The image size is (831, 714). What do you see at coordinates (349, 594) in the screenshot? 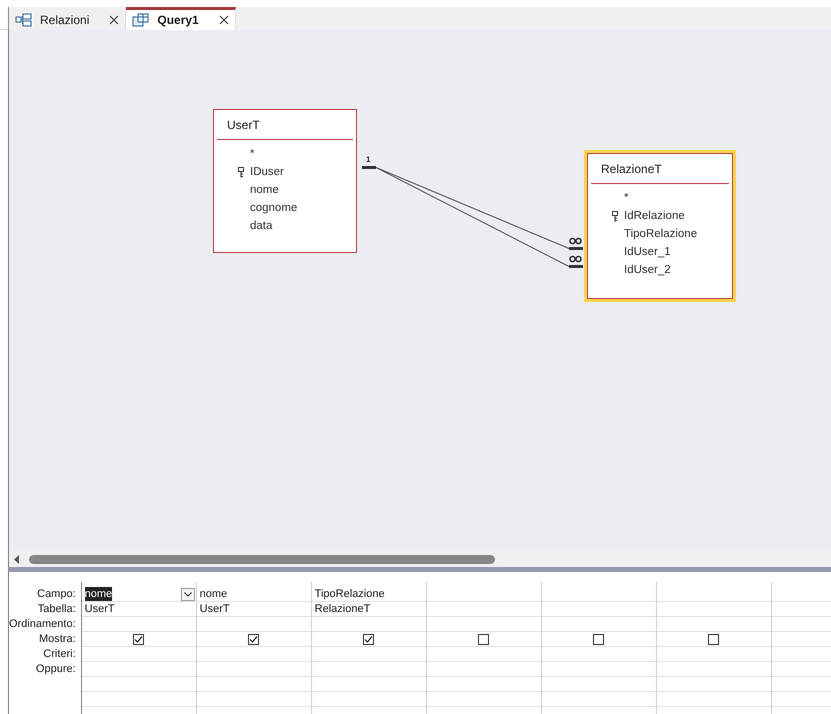
I see `field-cell: TipoRelazione` at bounding box center [349, 594].